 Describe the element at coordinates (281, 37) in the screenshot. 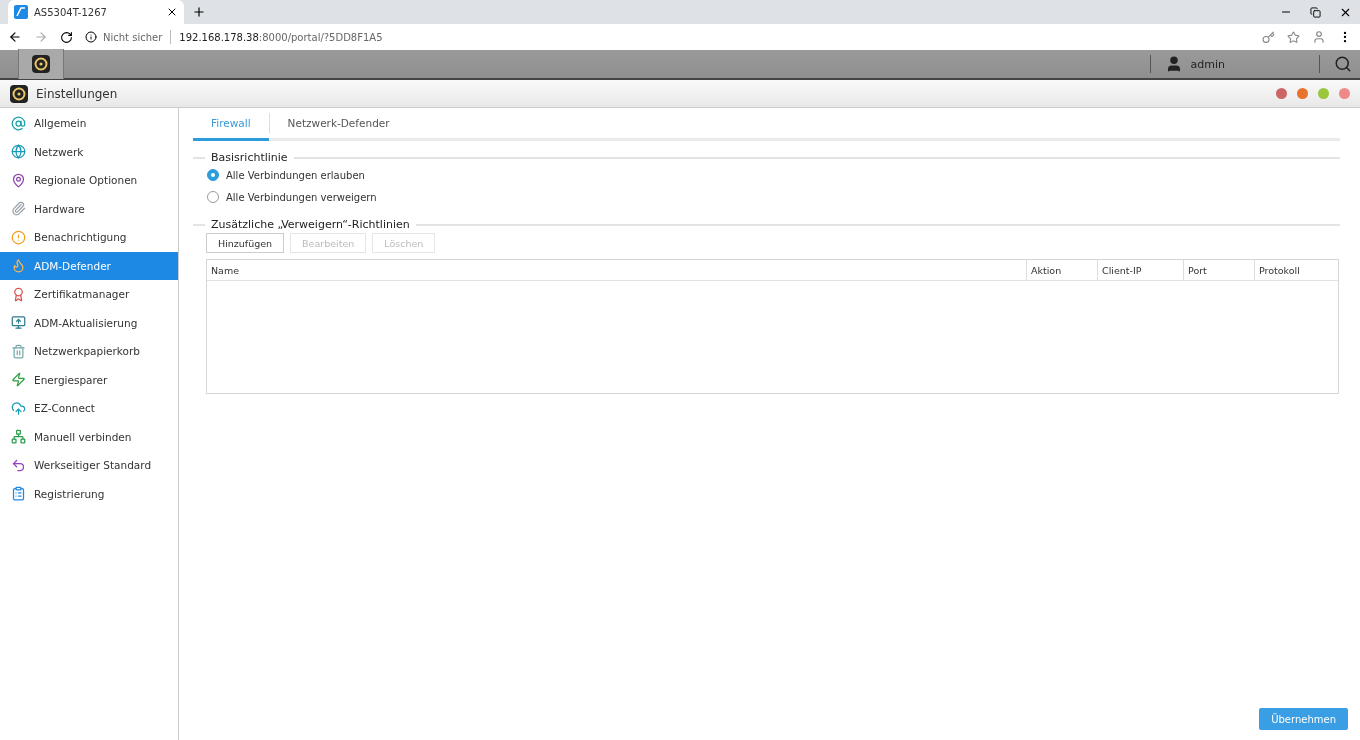

I see `url-text: 192.168.178.38:8000/portal/?5DD8F1A5` at that location.